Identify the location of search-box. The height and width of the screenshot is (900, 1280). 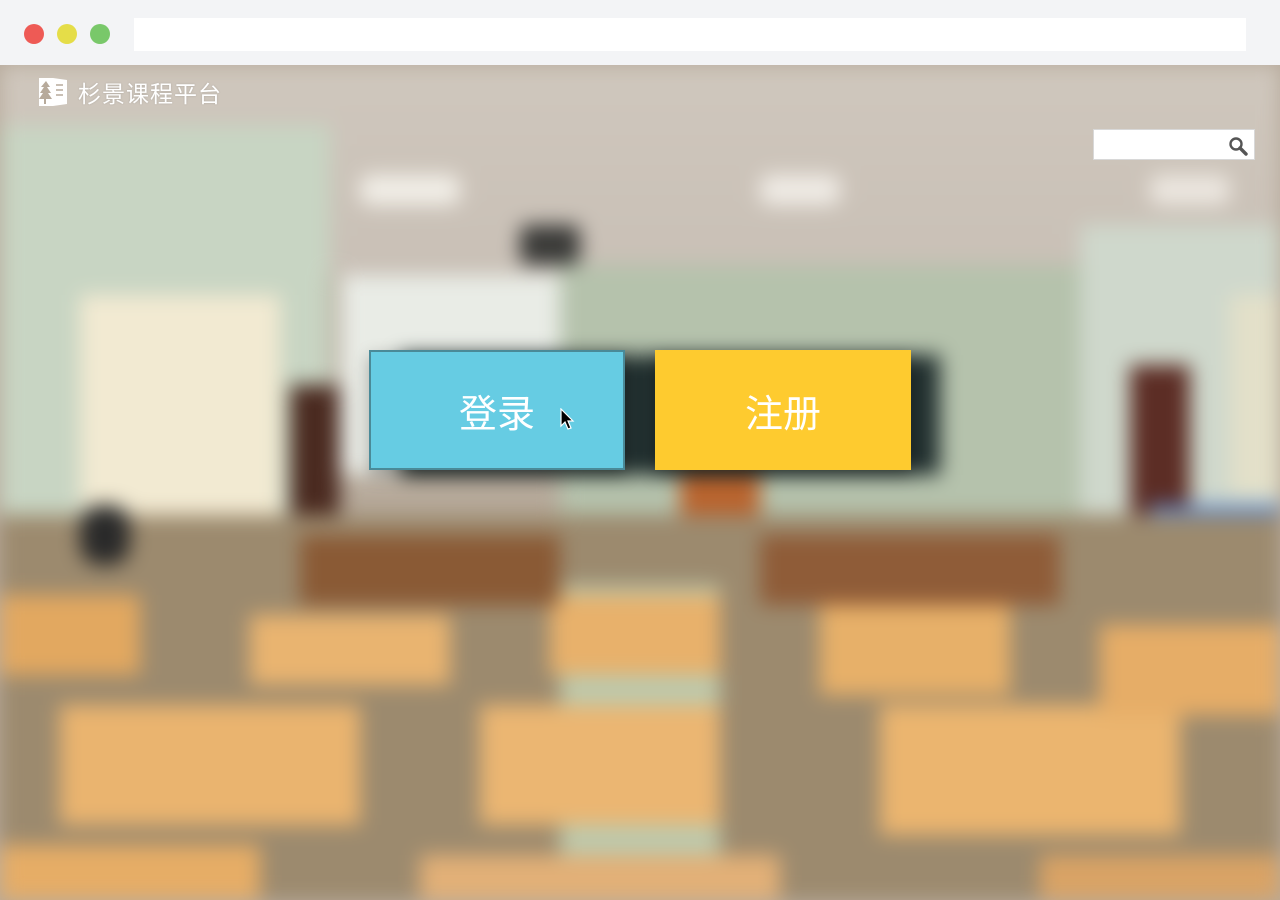
(1174, 144).